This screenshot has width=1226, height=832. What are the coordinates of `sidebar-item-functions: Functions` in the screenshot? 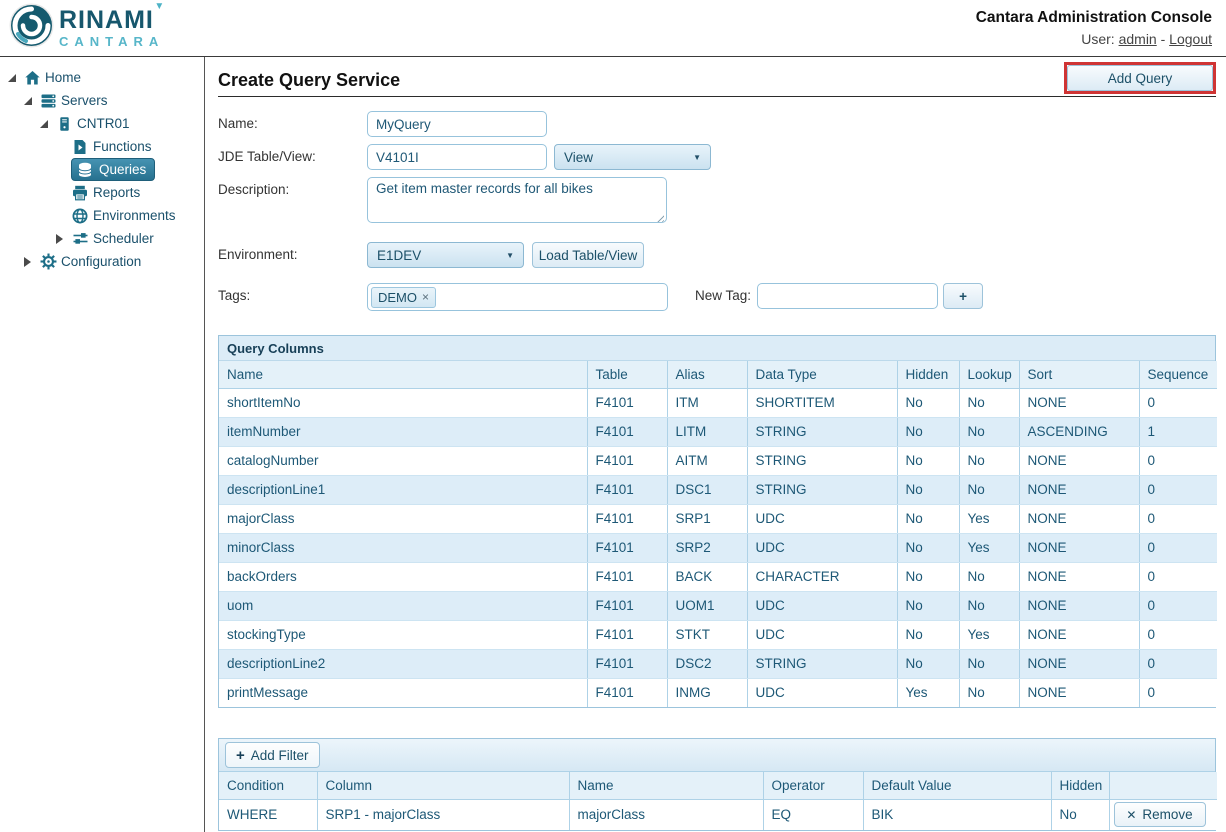 It's located at (102, 146).